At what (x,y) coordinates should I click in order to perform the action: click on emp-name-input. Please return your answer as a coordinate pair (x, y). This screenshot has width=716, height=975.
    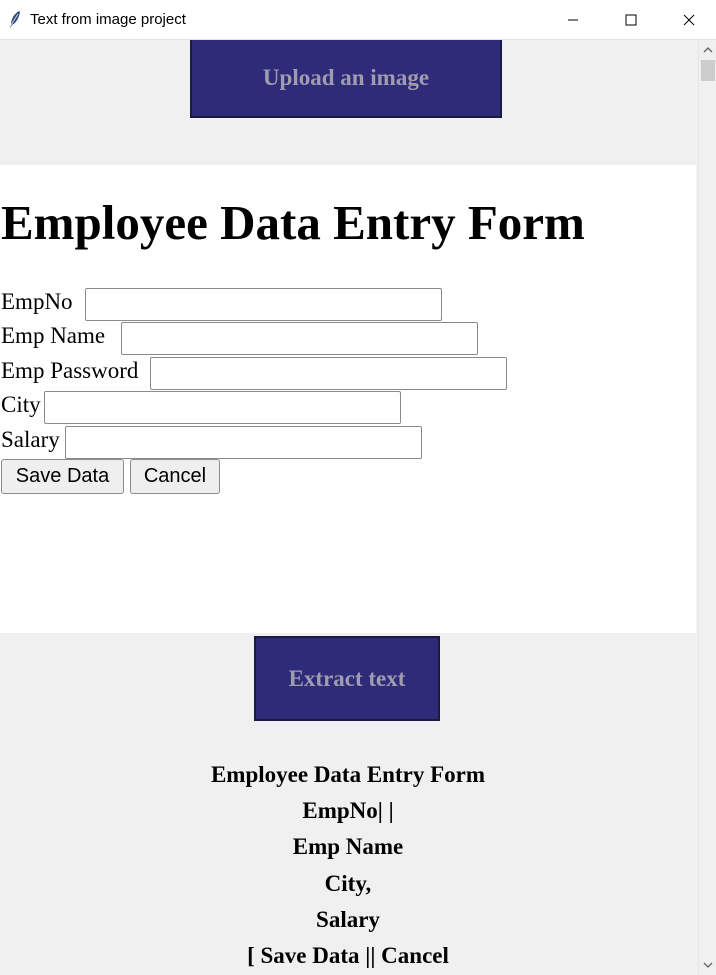
    Looking at the image, I should click on (299, 338).